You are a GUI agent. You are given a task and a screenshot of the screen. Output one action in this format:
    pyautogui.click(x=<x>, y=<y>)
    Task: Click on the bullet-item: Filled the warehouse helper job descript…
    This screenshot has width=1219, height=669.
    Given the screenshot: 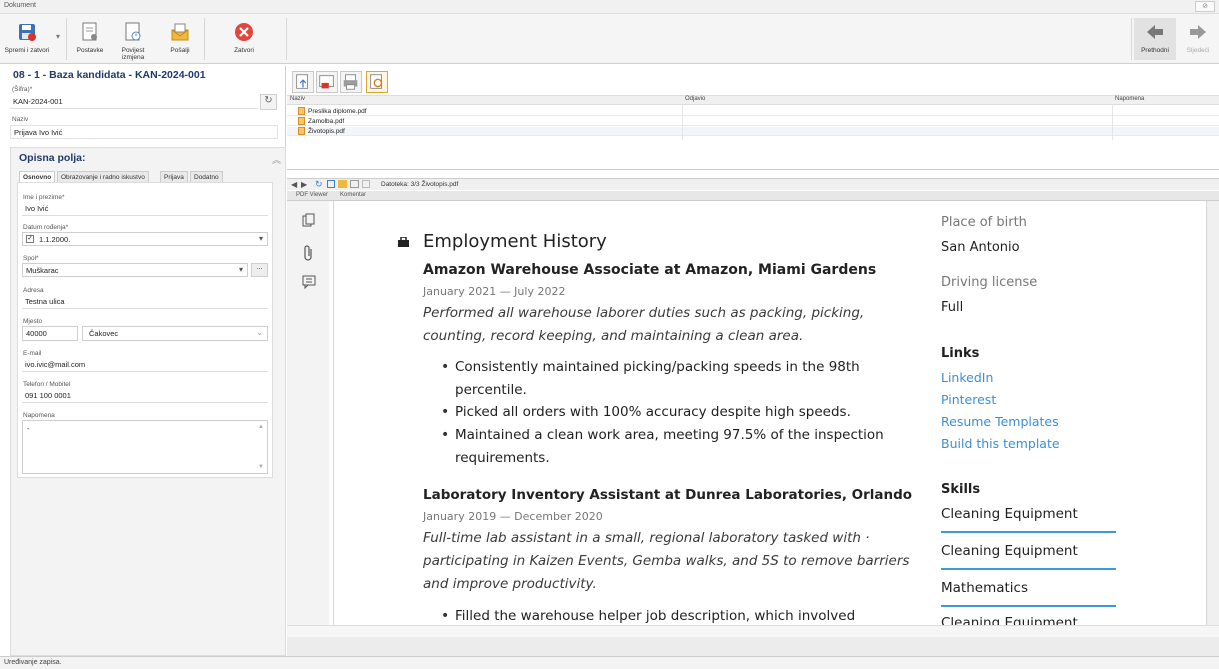 What is the action you would take?
    pyautogui.click(x=655, y=616)
    